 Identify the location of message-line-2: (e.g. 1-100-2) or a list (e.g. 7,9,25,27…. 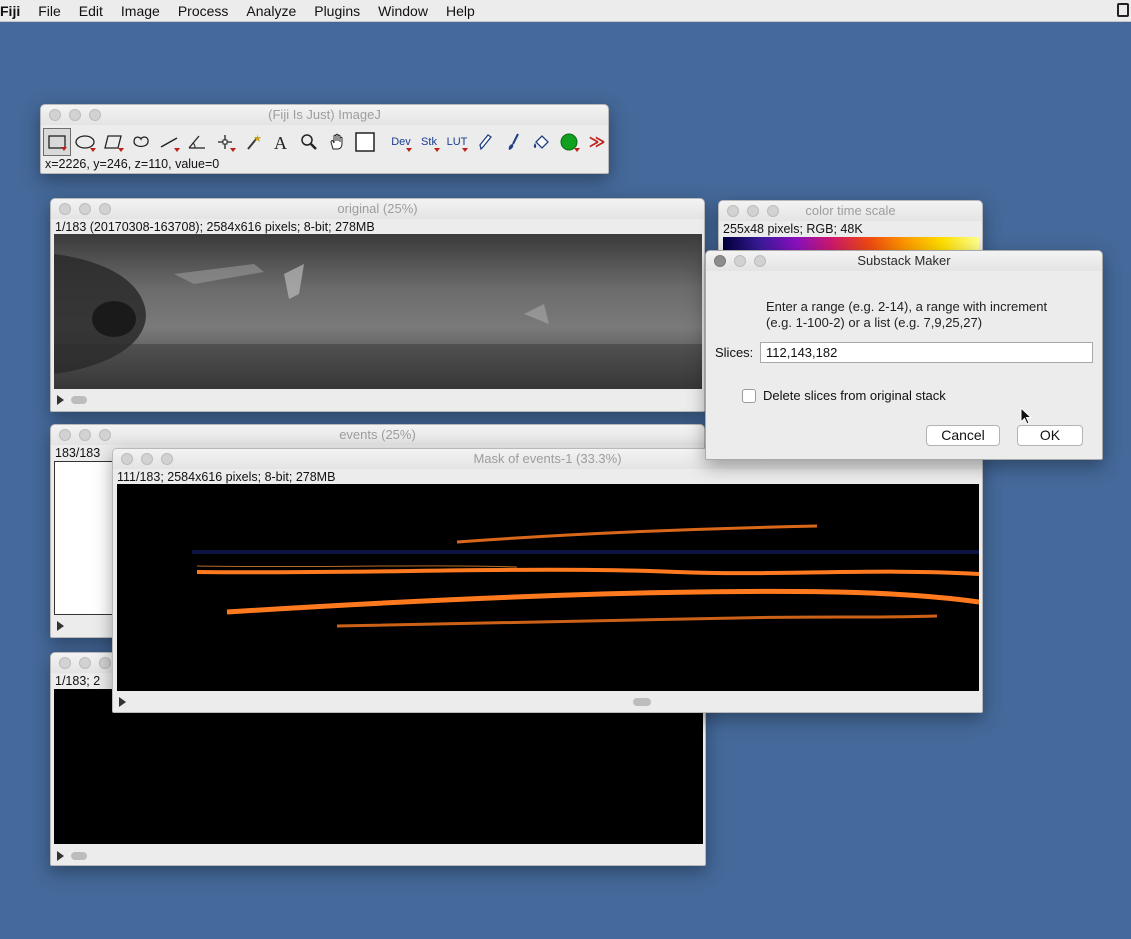
(874, 322).